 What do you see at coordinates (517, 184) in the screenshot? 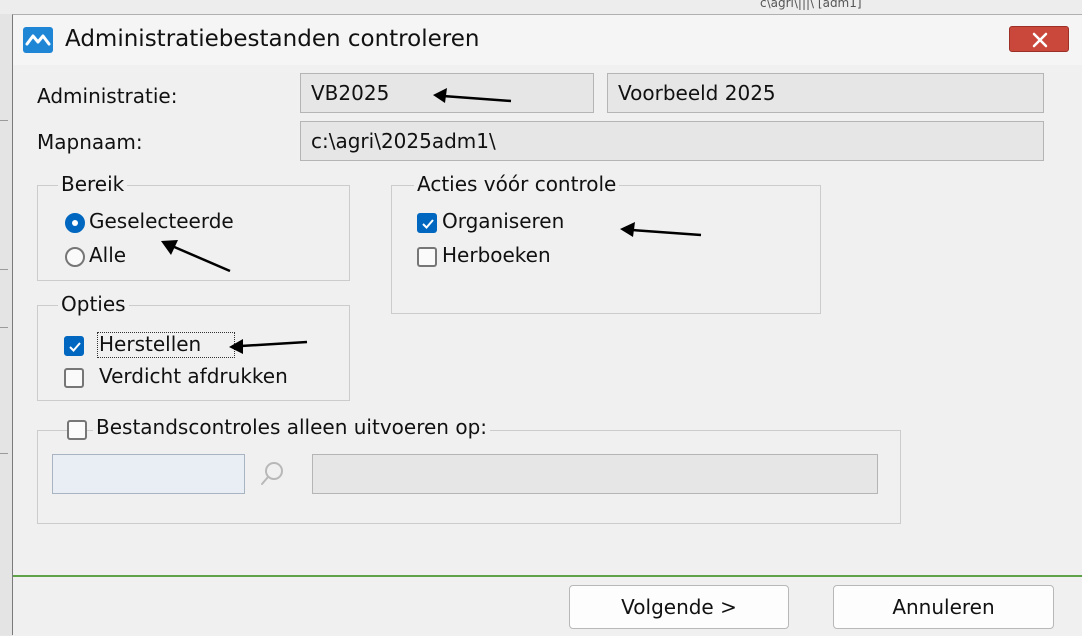
I see `acties-legend: Acties vóór controle` at bounding box center [517, 184].